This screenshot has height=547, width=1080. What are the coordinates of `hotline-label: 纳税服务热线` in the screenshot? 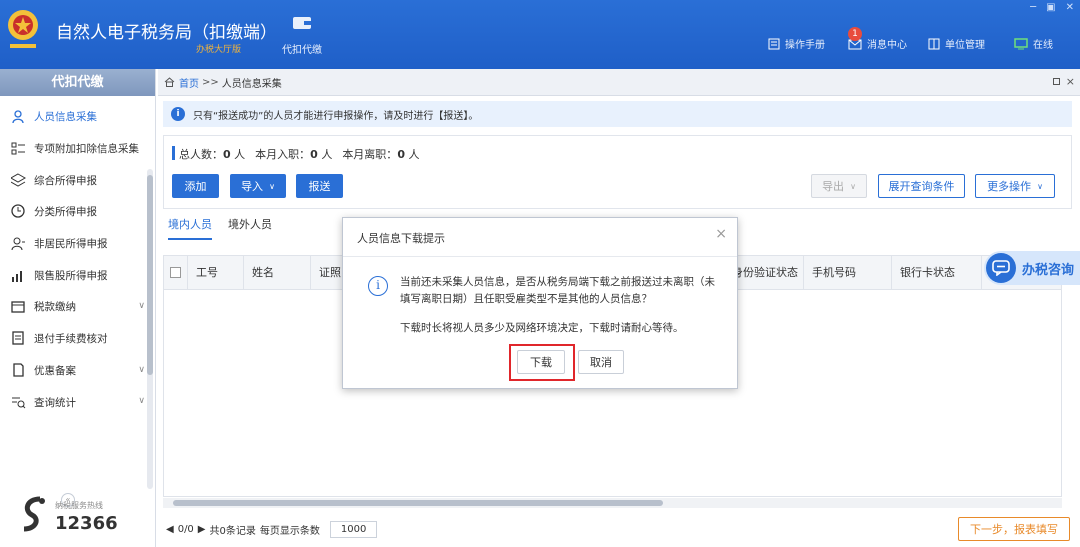 It's located at (79, 505).